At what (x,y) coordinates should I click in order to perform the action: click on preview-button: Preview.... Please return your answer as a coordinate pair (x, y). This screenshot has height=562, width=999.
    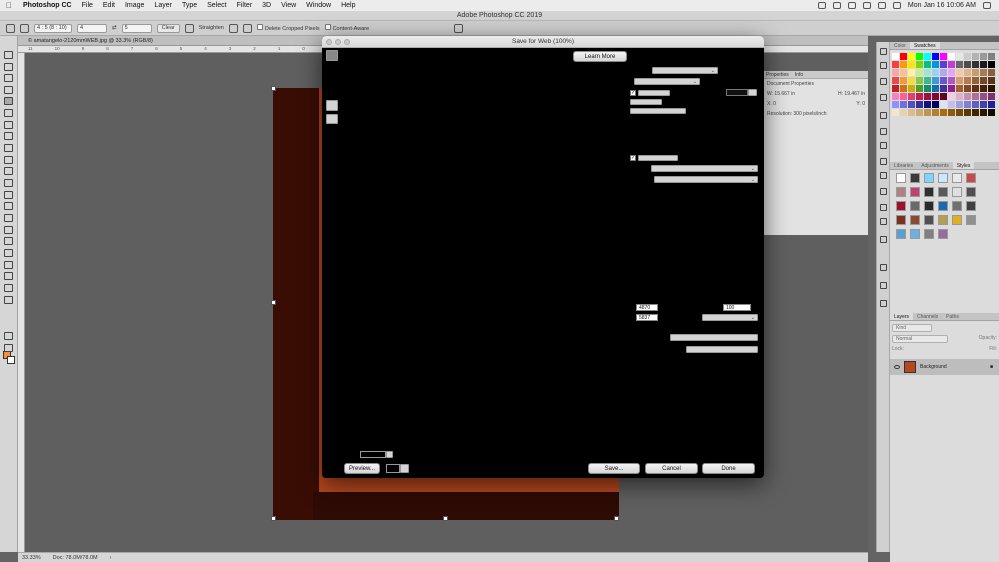
    Looking at the image, I should click on (362, 468).